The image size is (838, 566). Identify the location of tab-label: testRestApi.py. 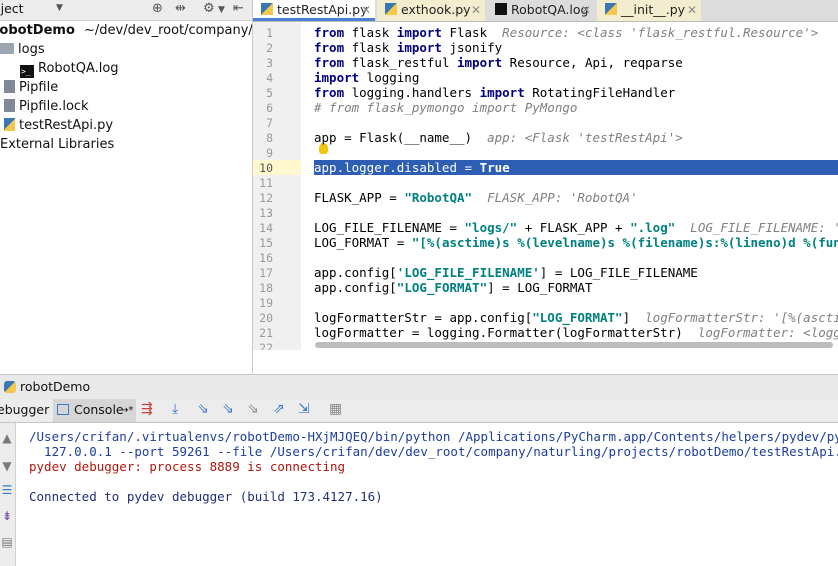
(322, 9).